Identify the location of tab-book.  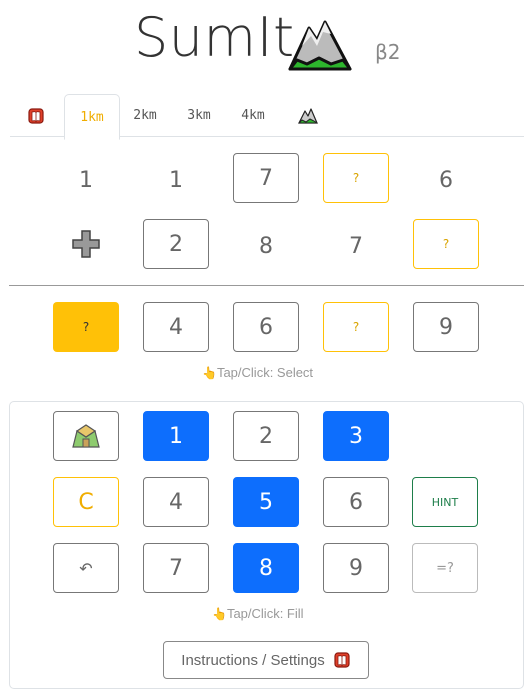
(36, 115).